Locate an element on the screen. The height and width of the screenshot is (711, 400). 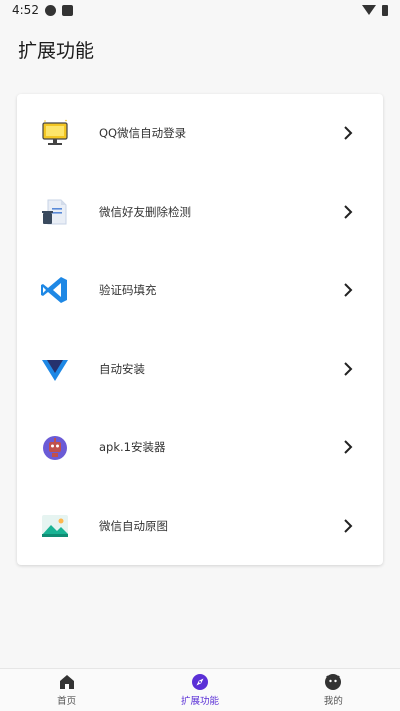
wifi-icon is located at coordinates (369, 10).